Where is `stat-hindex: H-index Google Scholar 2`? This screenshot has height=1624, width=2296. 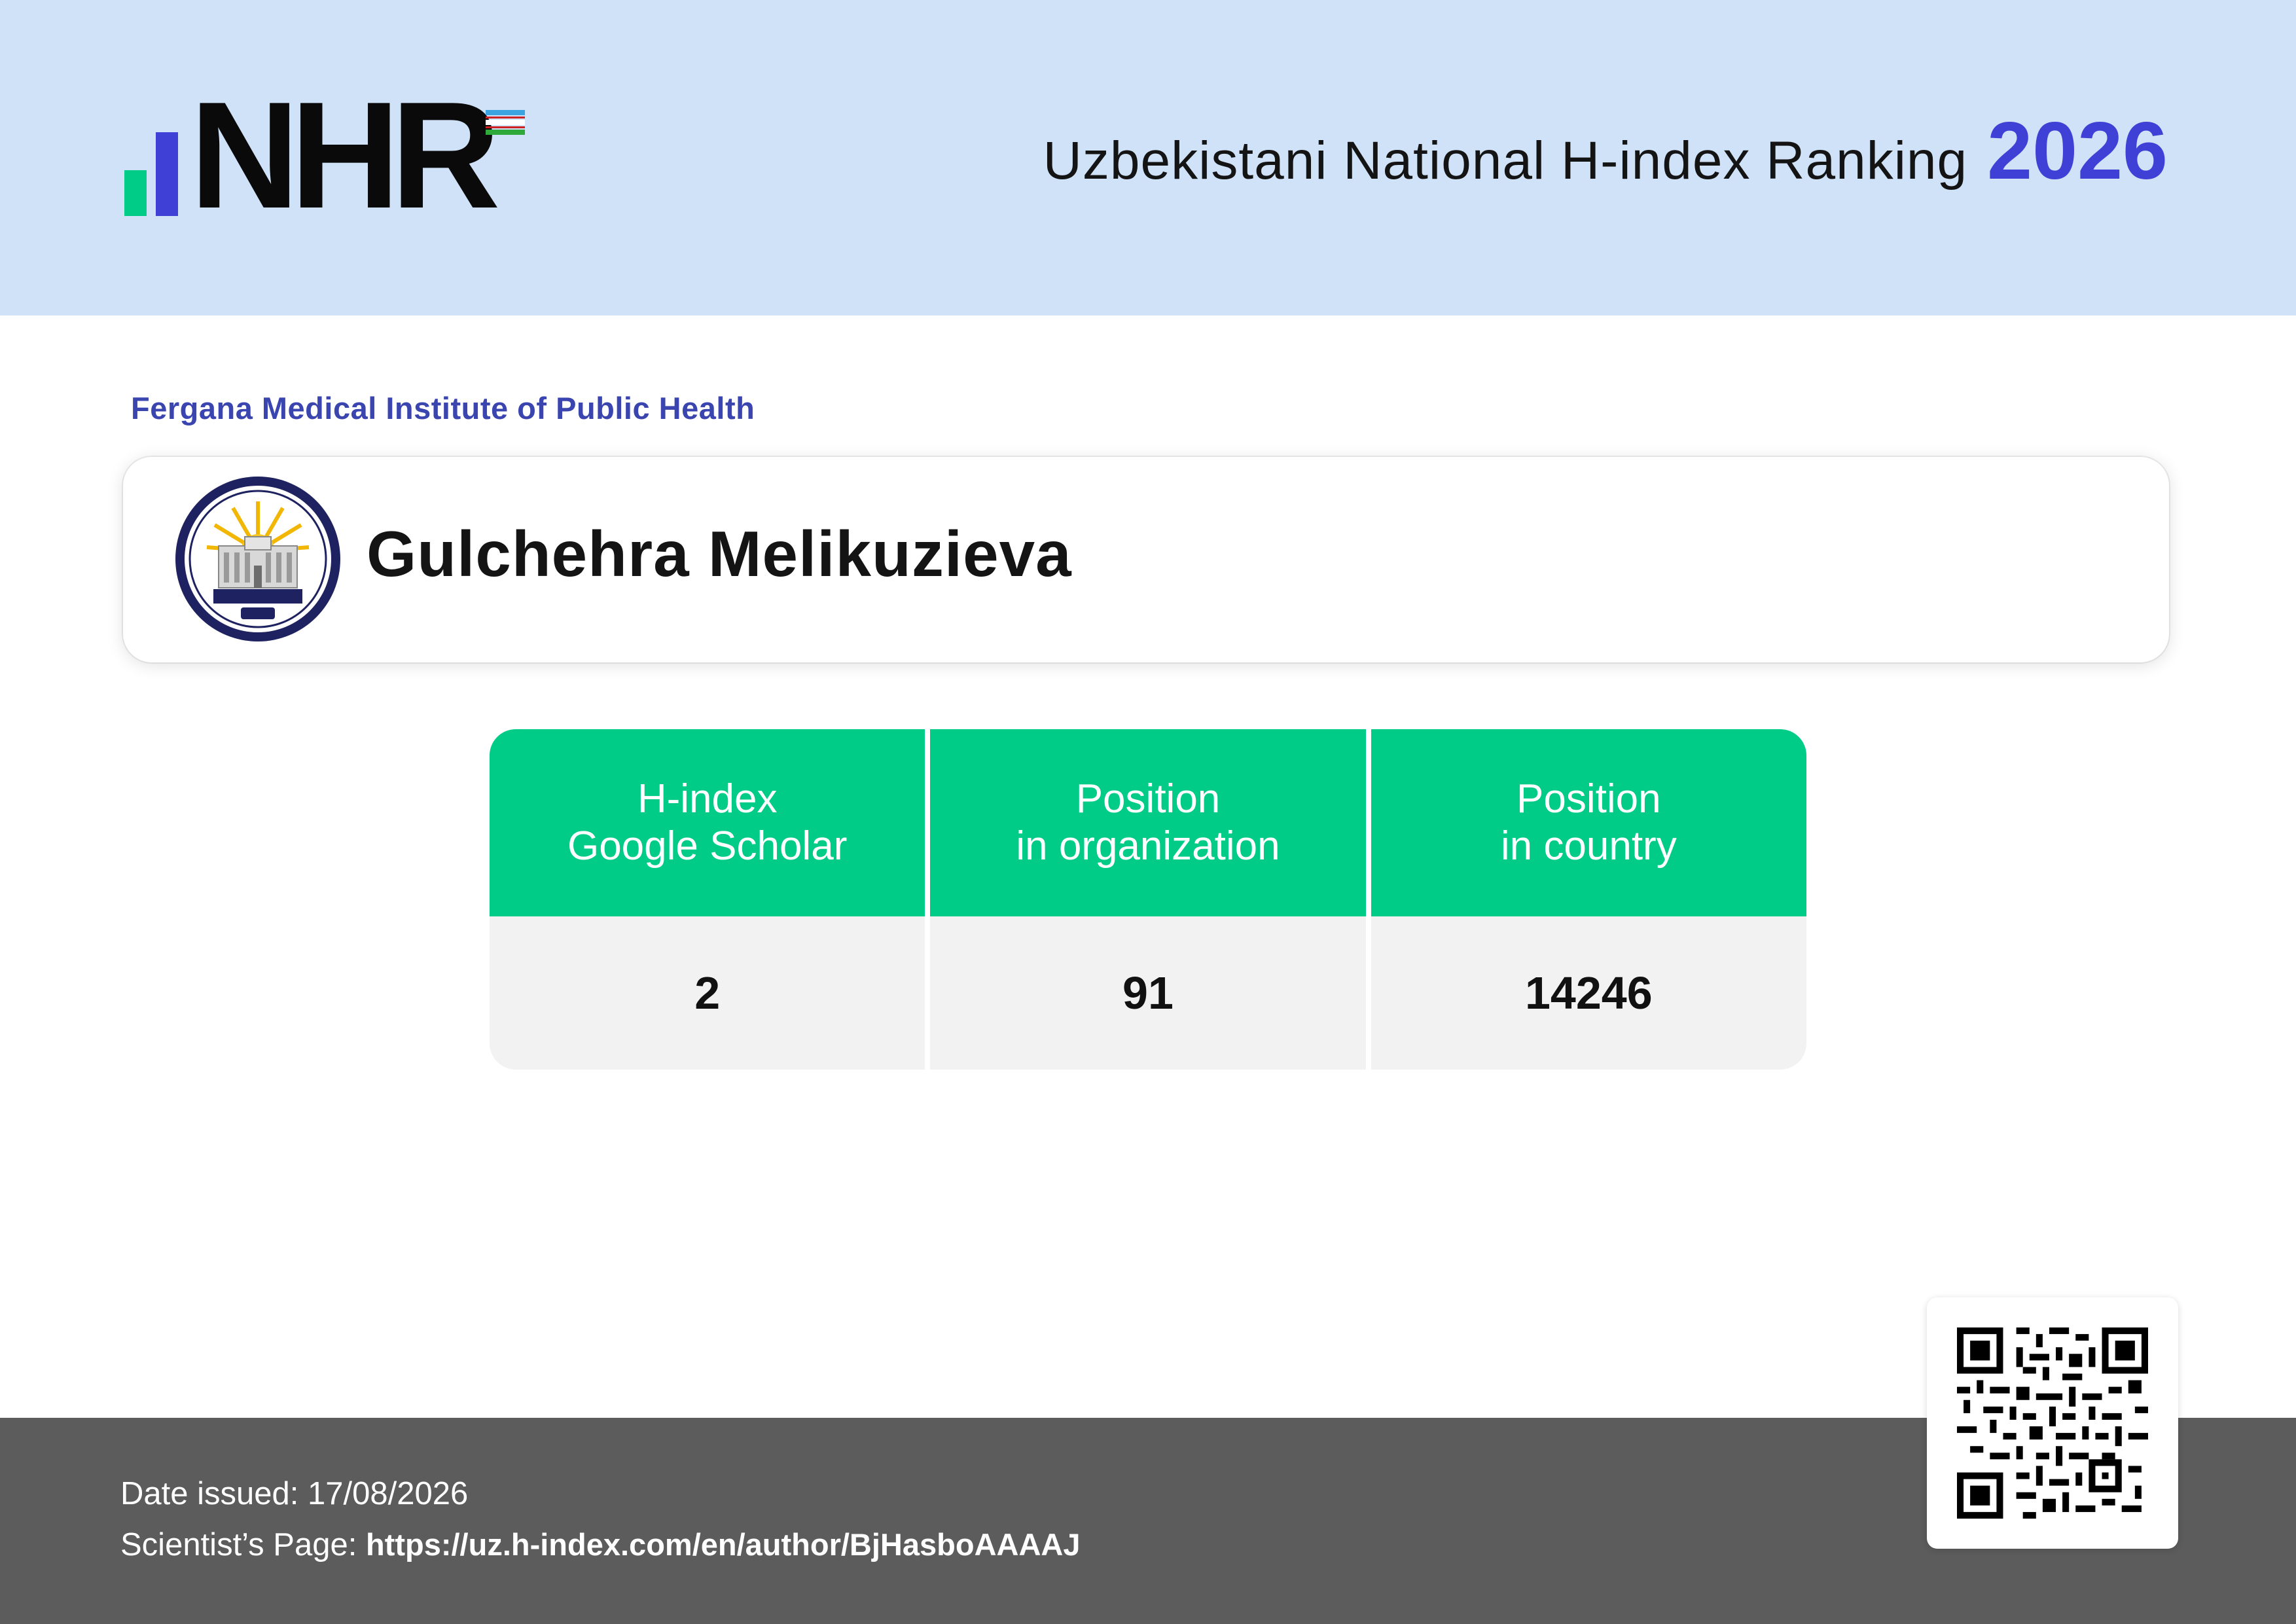 stat-hindex: H-index Google Scholar 2 is located at coordinates (708, 899).